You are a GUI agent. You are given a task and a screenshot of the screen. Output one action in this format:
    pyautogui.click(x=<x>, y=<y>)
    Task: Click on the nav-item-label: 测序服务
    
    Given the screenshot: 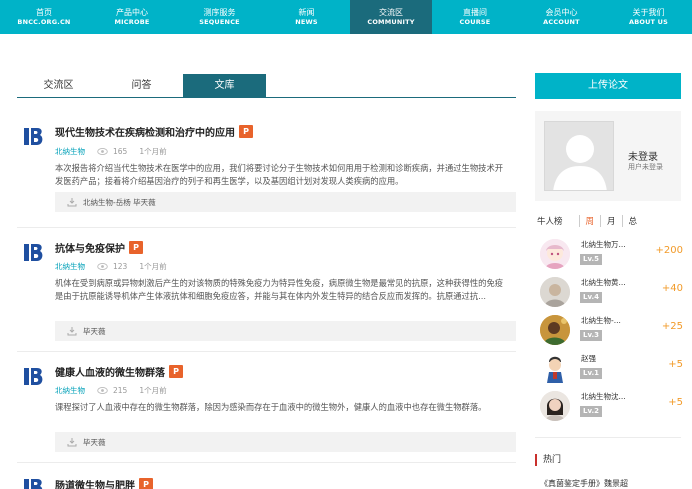 What is the action you would take?
    pyautogui.click(x=219, y=12)
    